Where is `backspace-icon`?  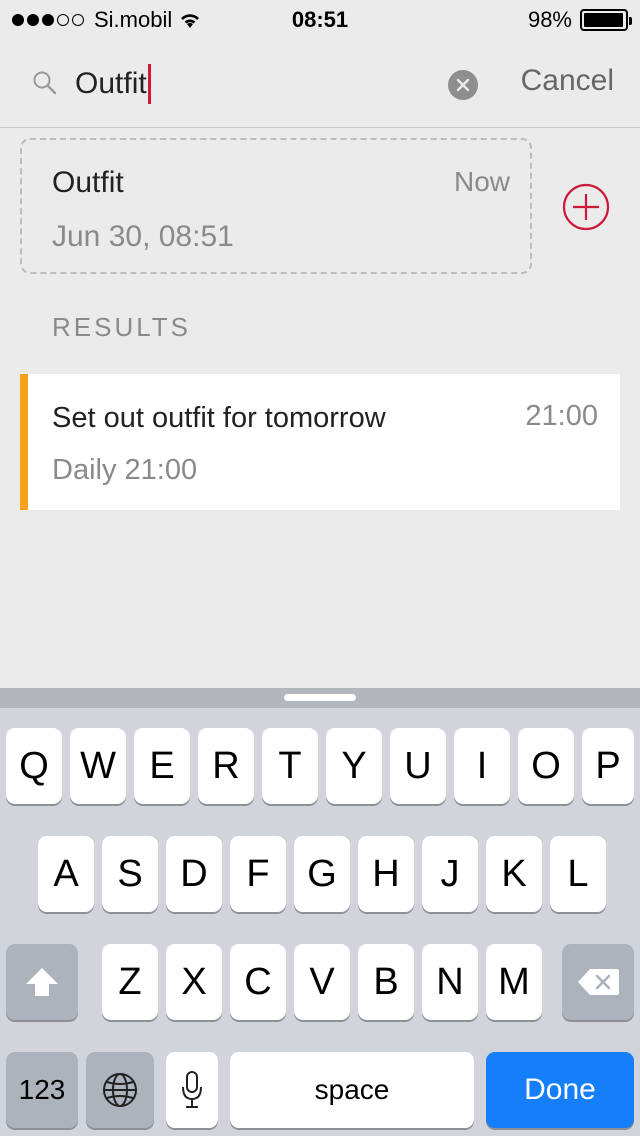
backspace-icon is located at coordinates (598, 982).